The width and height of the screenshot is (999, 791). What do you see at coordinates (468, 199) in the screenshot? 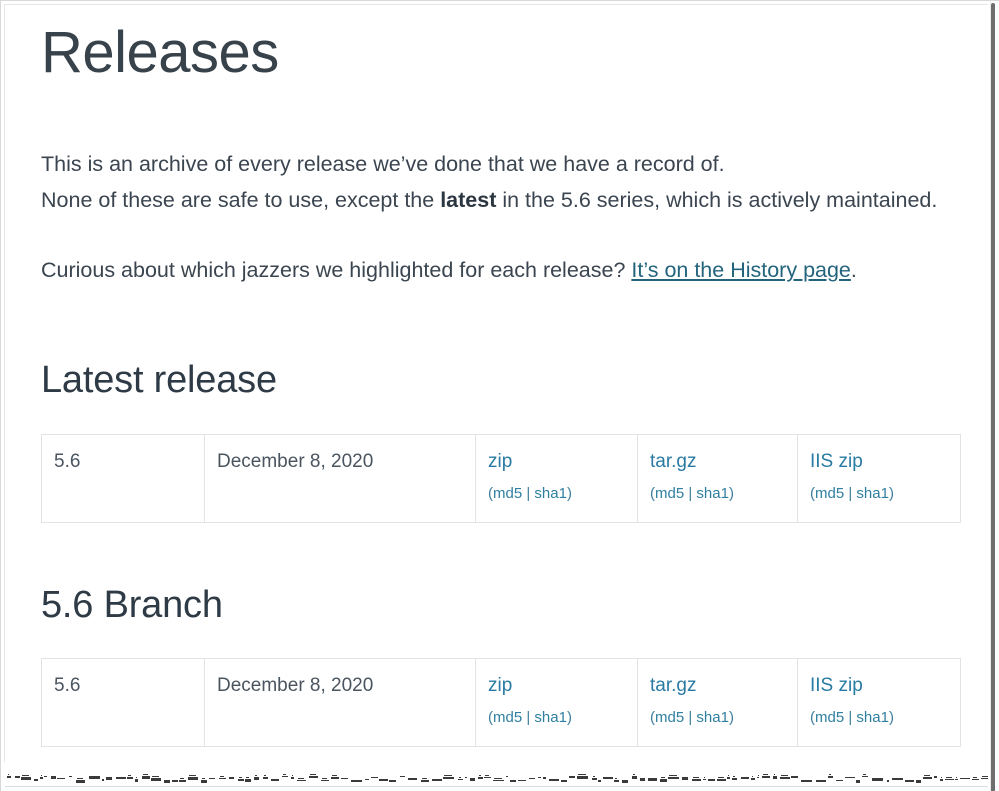
I see `intro-latest-emphasis: latest` at bounding box center [468, 199].